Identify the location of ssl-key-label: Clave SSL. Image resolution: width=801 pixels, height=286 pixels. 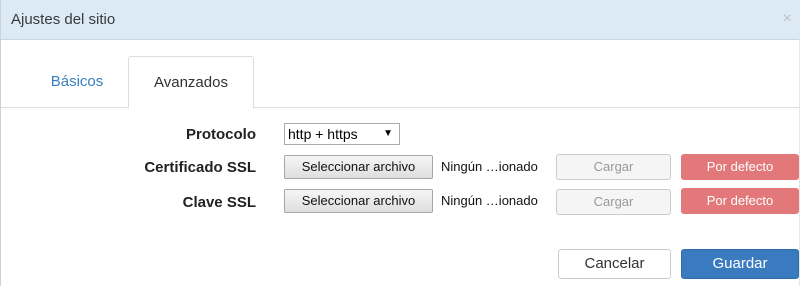
(219, 202).